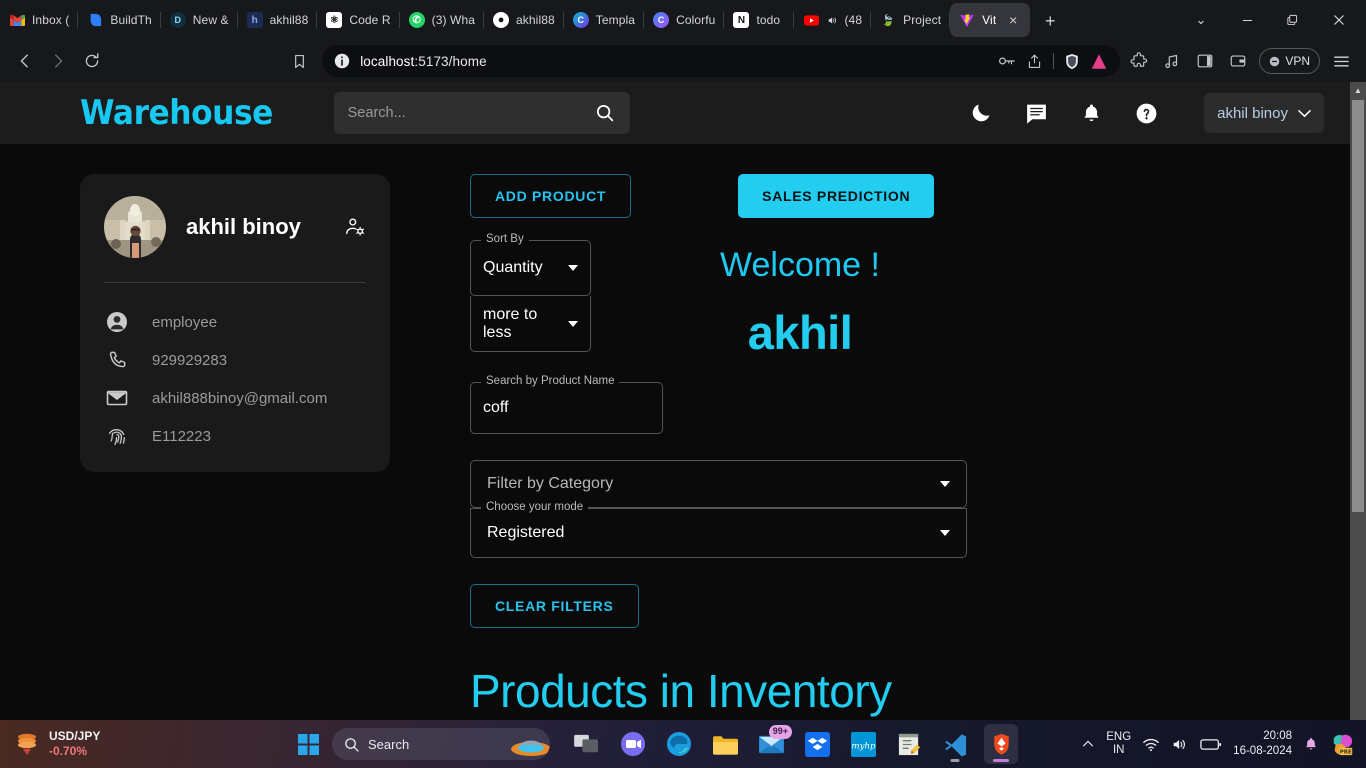 The width and height of the screenshot is (1366, 768). What do you see at coordinates (199, 20) in the screenshot?
I see `browser-tab: D New &` at bounding box center [199, 20].